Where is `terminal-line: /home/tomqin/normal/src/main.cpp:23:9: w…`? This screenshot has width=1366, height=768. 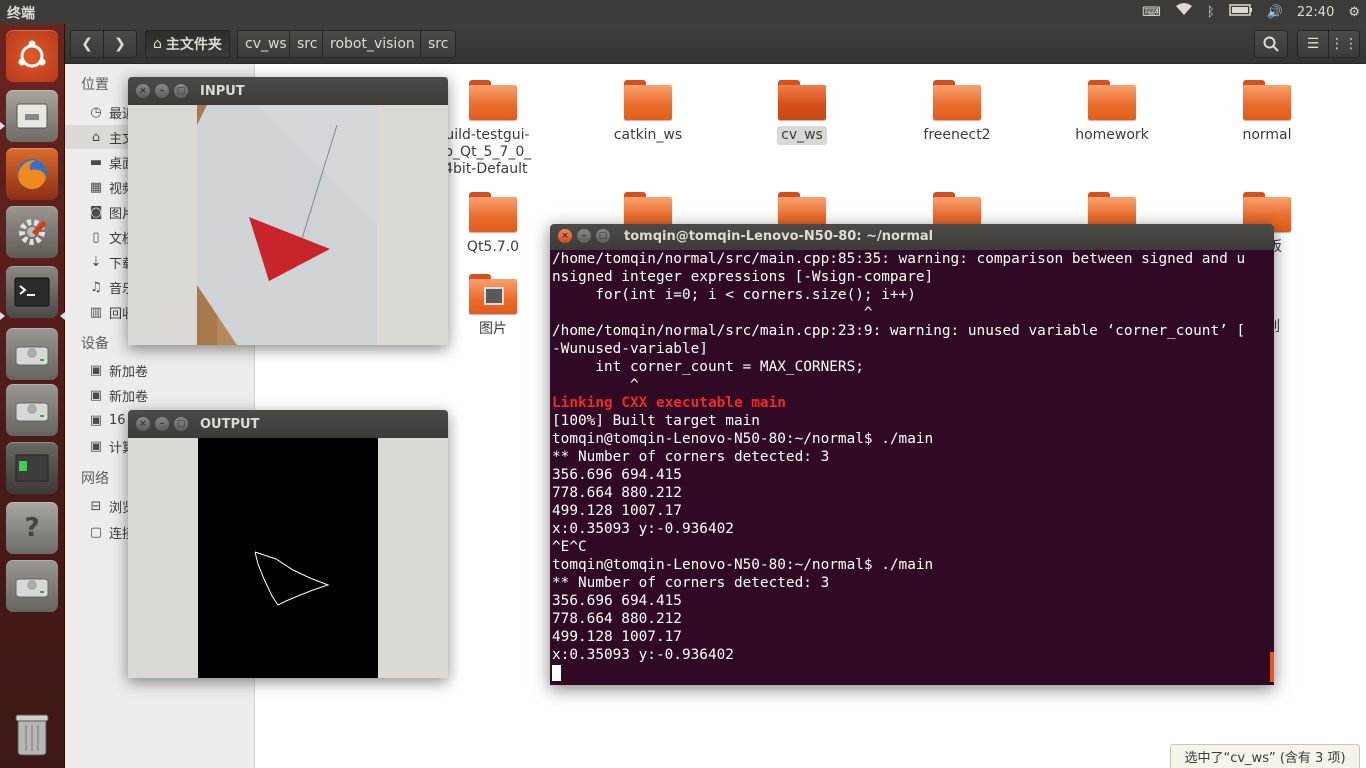
terminal-line: /home/tomqin/normal/src/main.cpp:23:9: w… is located at coordinates (899, 331).